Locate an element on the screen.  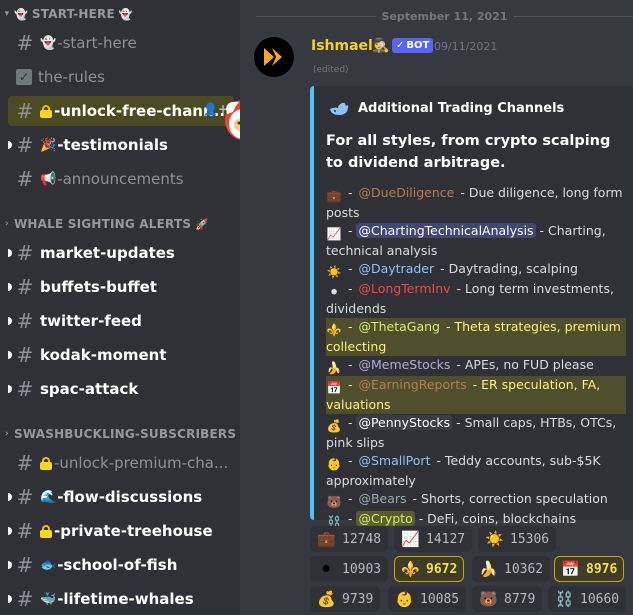
reaction-baby: 👶 10085 is located at coordinates (427, 599).